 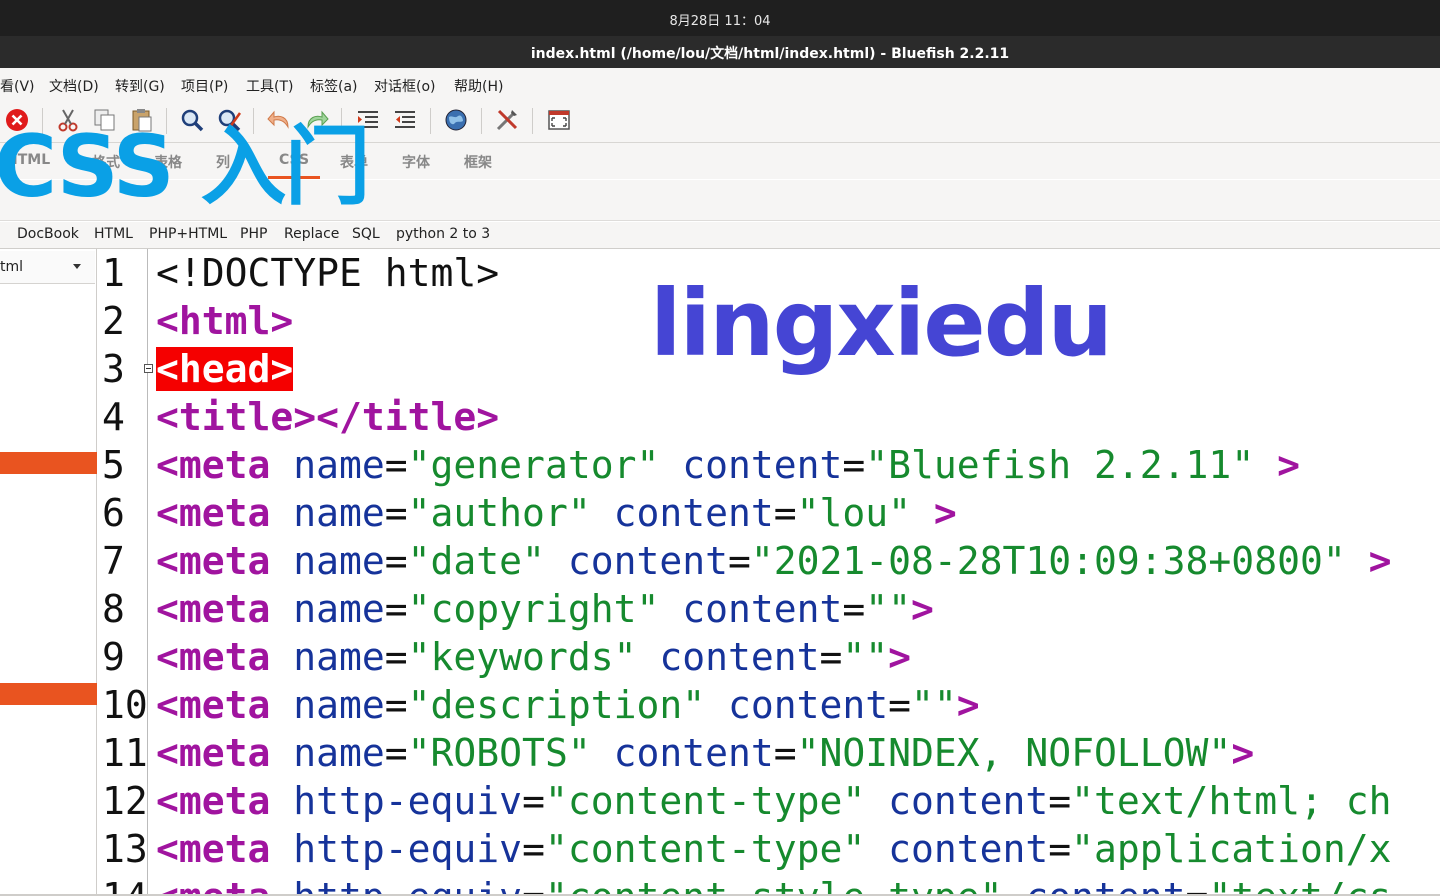 I want to click on menu-tools: 工具(T), so click(x=269, y=86).